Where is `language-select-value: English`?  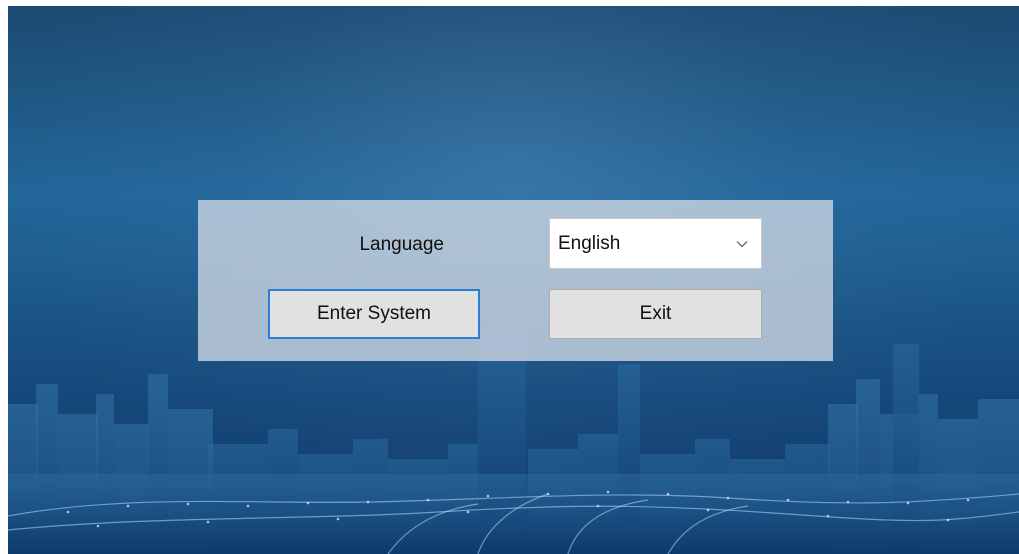 language-select-value: English is located at coordinates (589, 243).